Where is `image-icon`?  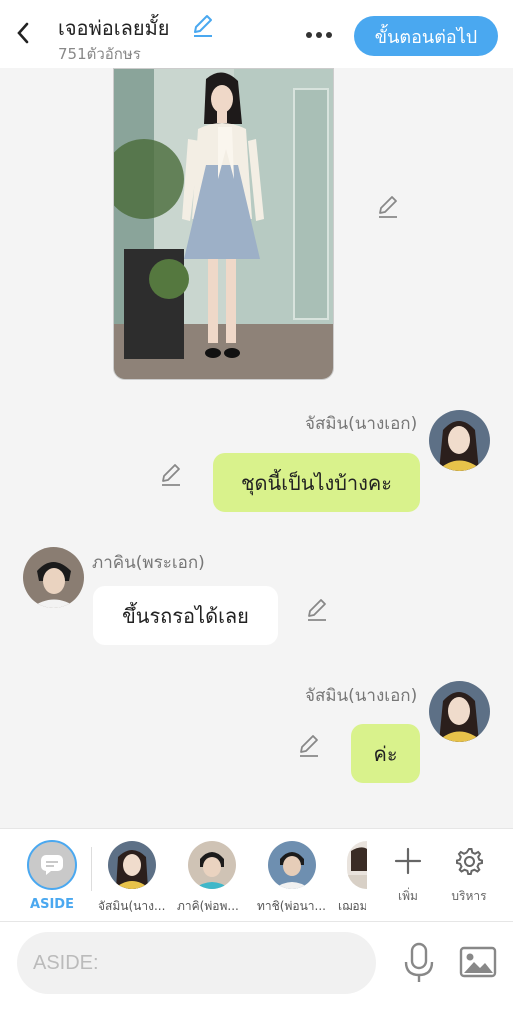 image-icon is located at coordinates (478, 962).